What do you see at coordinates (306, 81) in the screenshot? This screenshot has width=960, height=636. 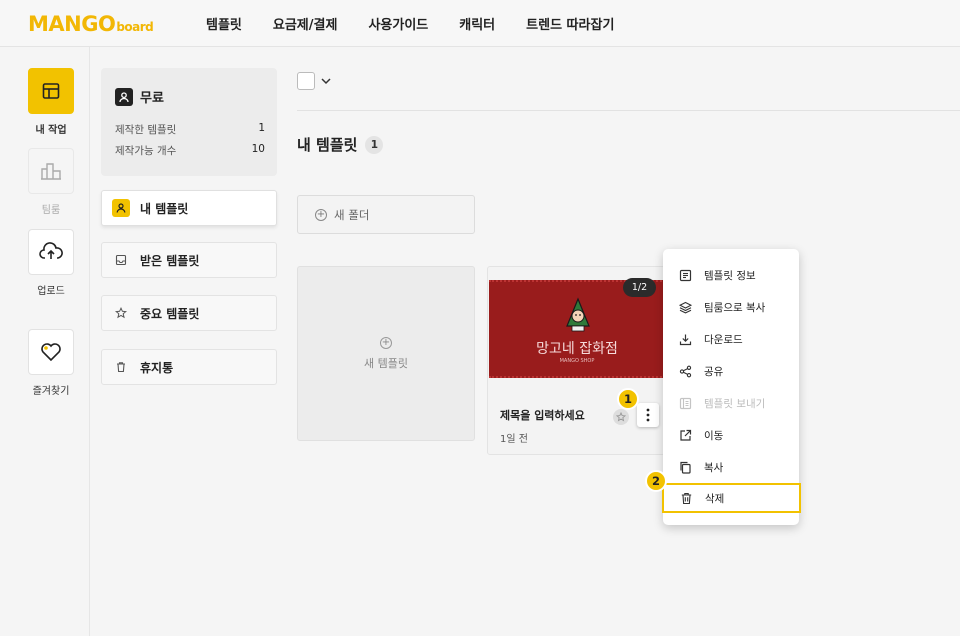 I see `select-all-checkbox` at bounding box center [306, 81].